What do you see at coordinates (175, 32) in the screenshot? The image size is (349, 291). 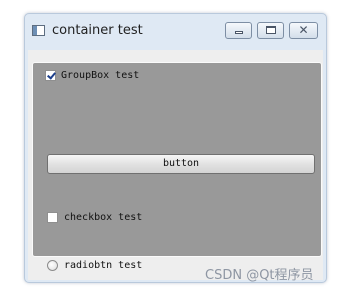 I see `title-bar: container test ✕` at bounding box center [175, 32].